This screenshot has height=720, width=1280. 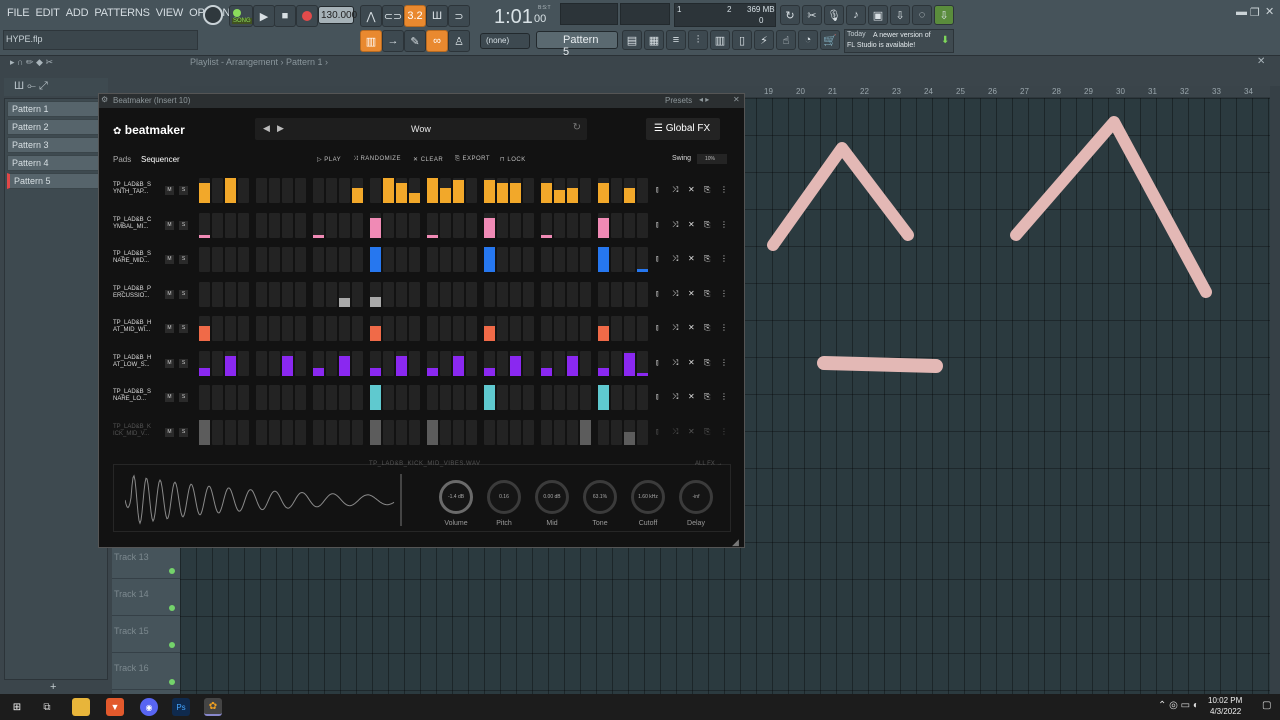 What do you see at coordinates (213, 707) in the screenshot?
I see `fl-studio-icon: ✿` at bounding box center [213, 707].